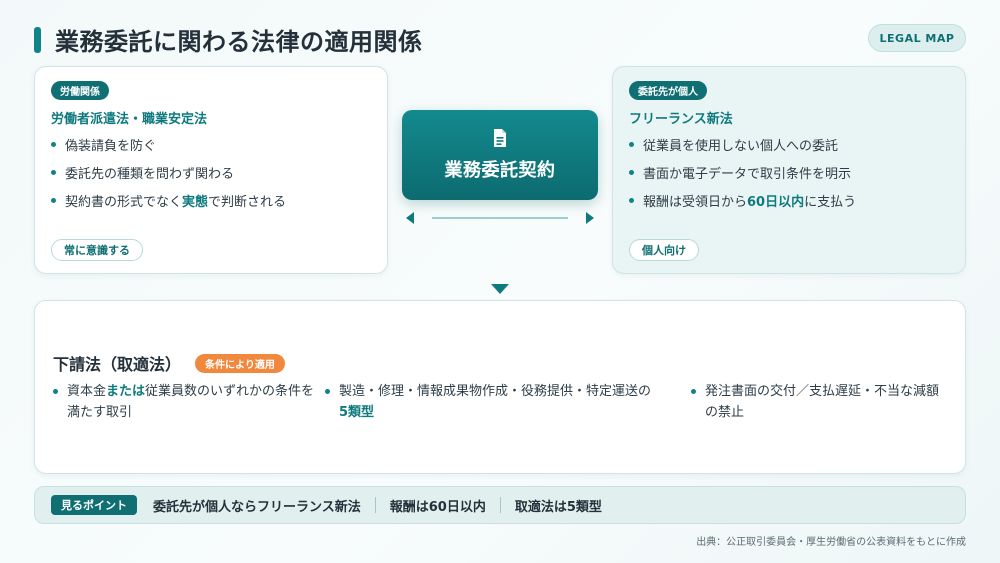  What do you see at coordinates (500, 289) in the screenshot?
I see `down-arrow-icon` at bounding box center [500, 289].